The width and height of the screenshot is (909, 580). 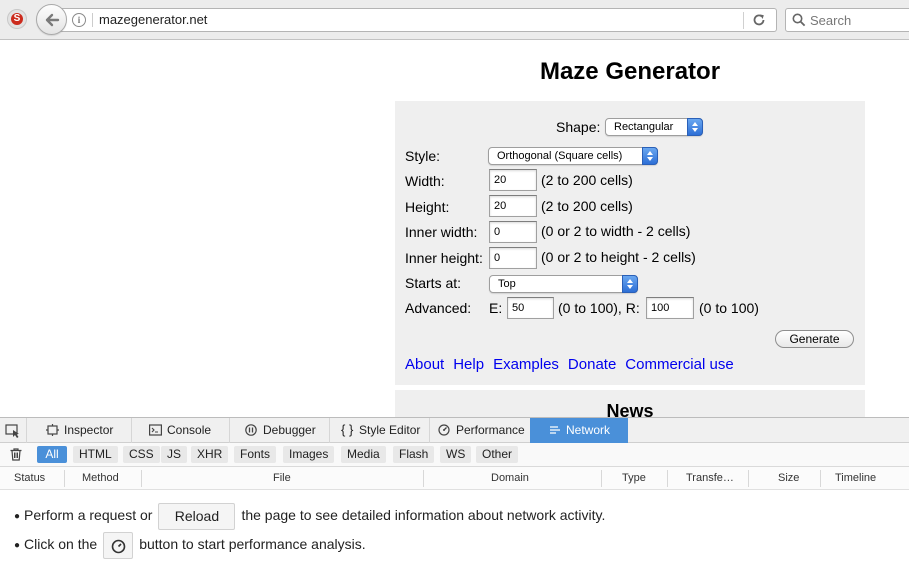 What do you see at coordinates (679, 364) in the screenshot?
I see `commercial-use-link: Commercial use` at bounding box center [679, 364].